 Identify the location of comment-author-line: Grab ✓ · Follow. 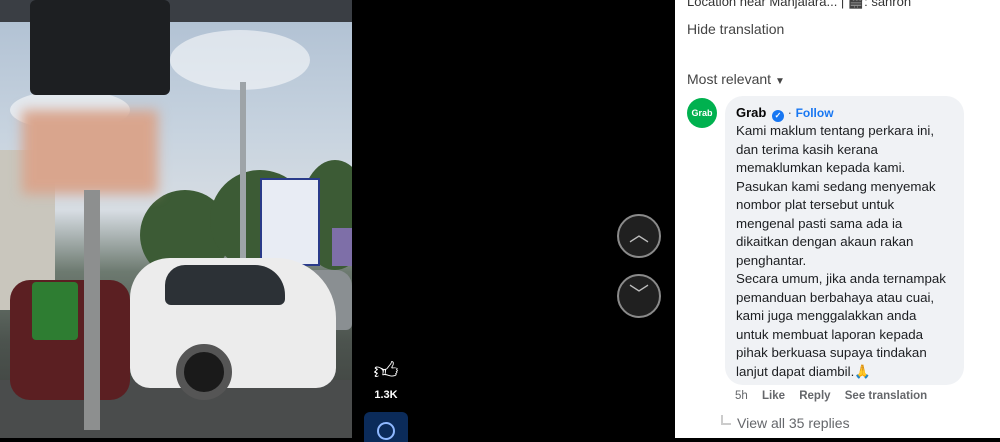
(844, 113).